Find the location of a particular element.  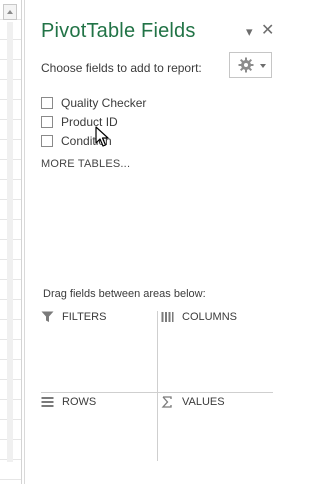

scroll-up-button is located at coordinates (10, 12).